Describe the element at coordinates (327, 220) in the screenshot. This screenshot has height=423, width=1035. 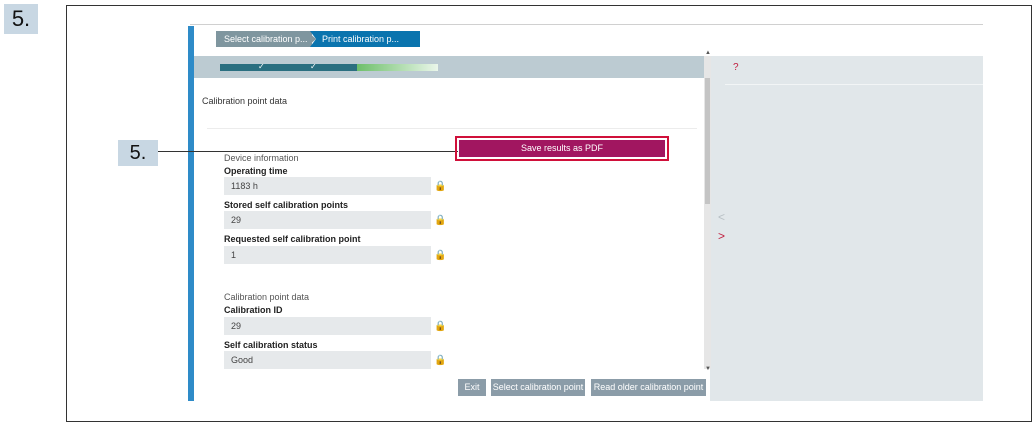
I see `stored-points-field: 29` at that location.